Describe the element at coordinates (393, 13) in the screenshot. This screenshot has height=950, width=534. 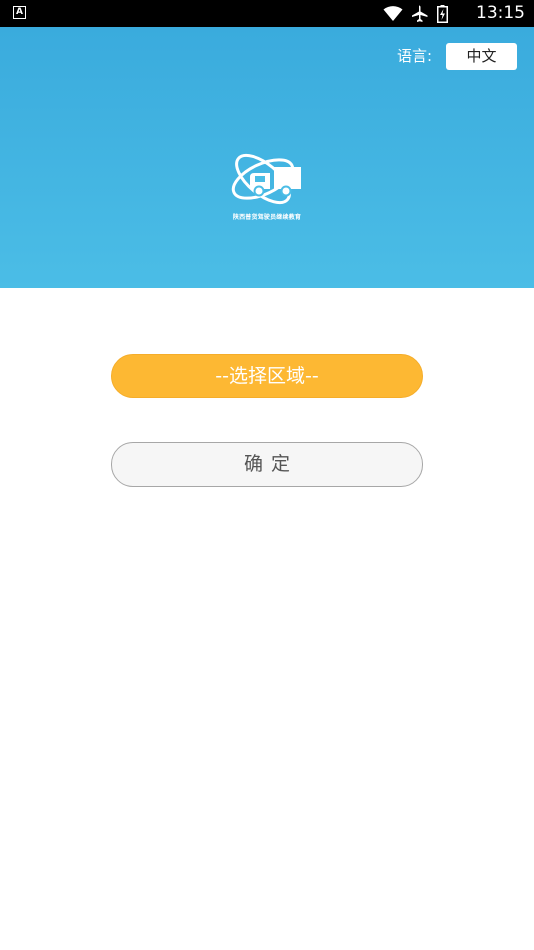
I see `wifi-icon` at that location.